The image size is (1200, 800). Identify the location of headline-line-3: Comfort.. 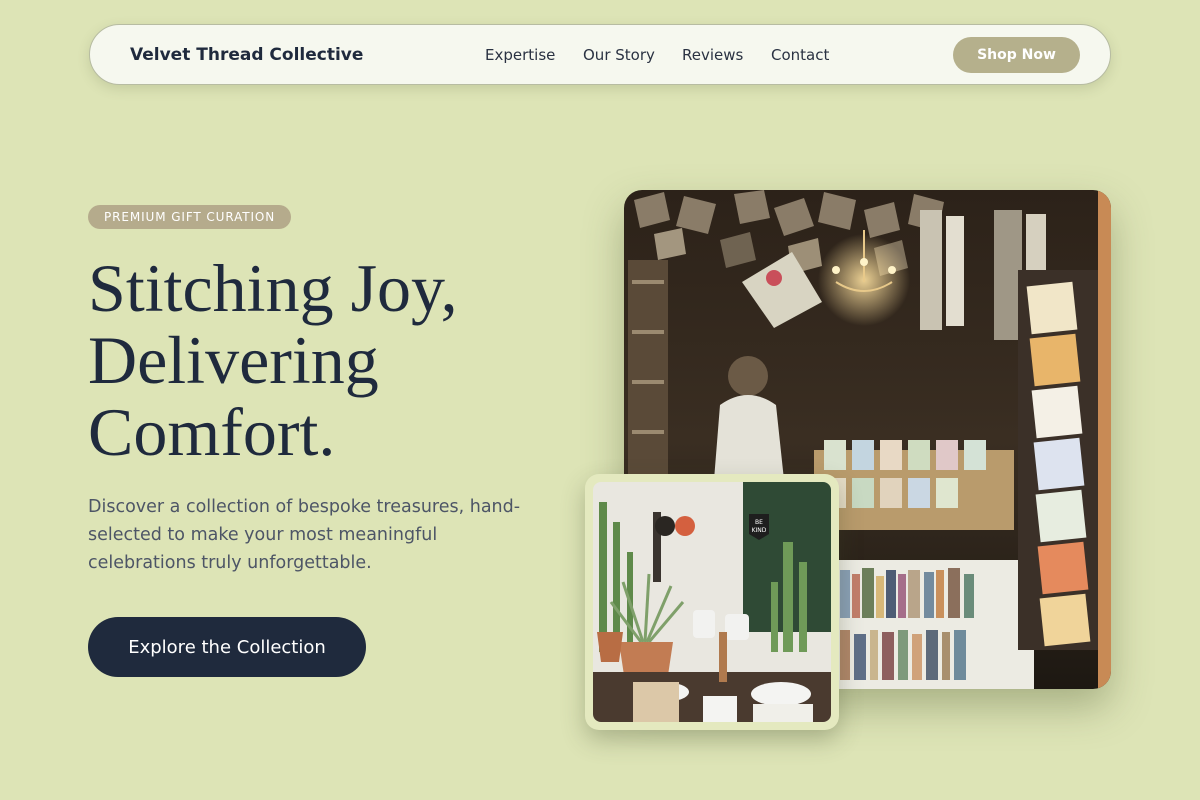
(212, 432).